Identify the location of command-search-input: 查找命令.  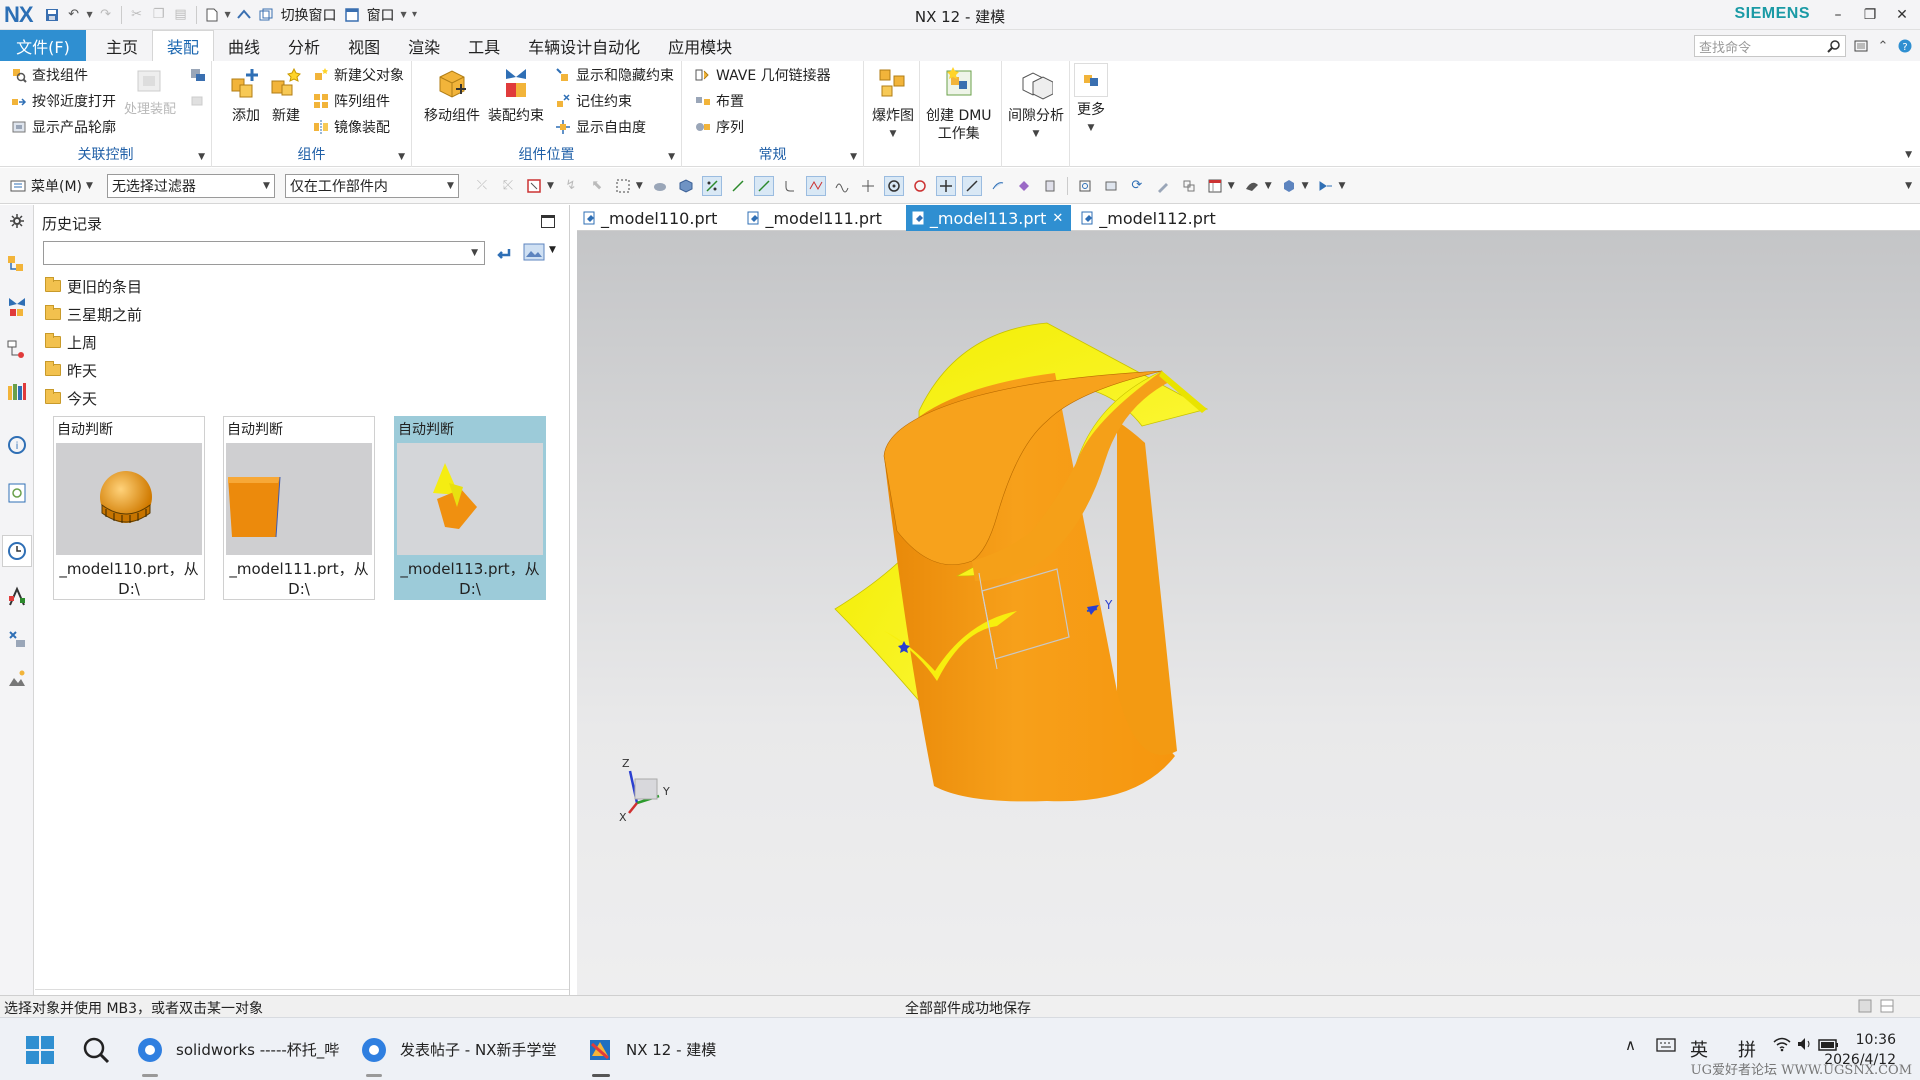
(1770, 46).